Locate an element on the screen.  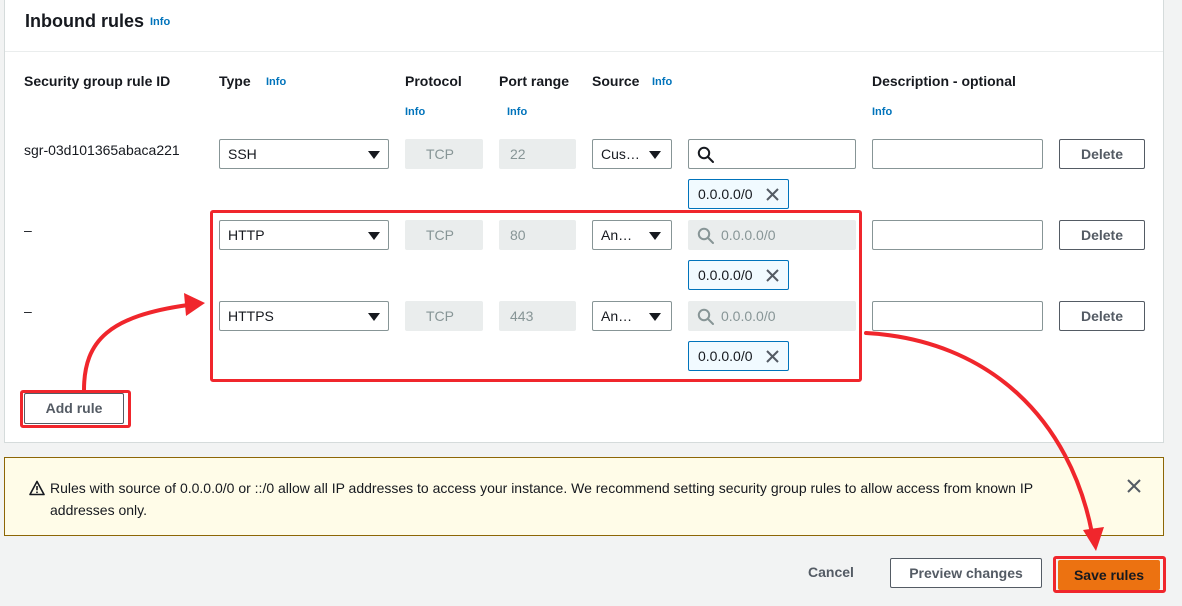
column-header-port-range: Port range is located at coordinates (534, 81).